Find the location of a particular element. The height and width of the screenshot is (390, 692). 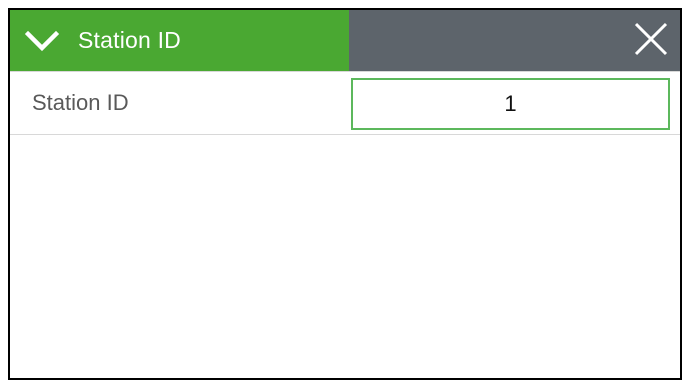

close-icon is located at coordinates (651, 41).